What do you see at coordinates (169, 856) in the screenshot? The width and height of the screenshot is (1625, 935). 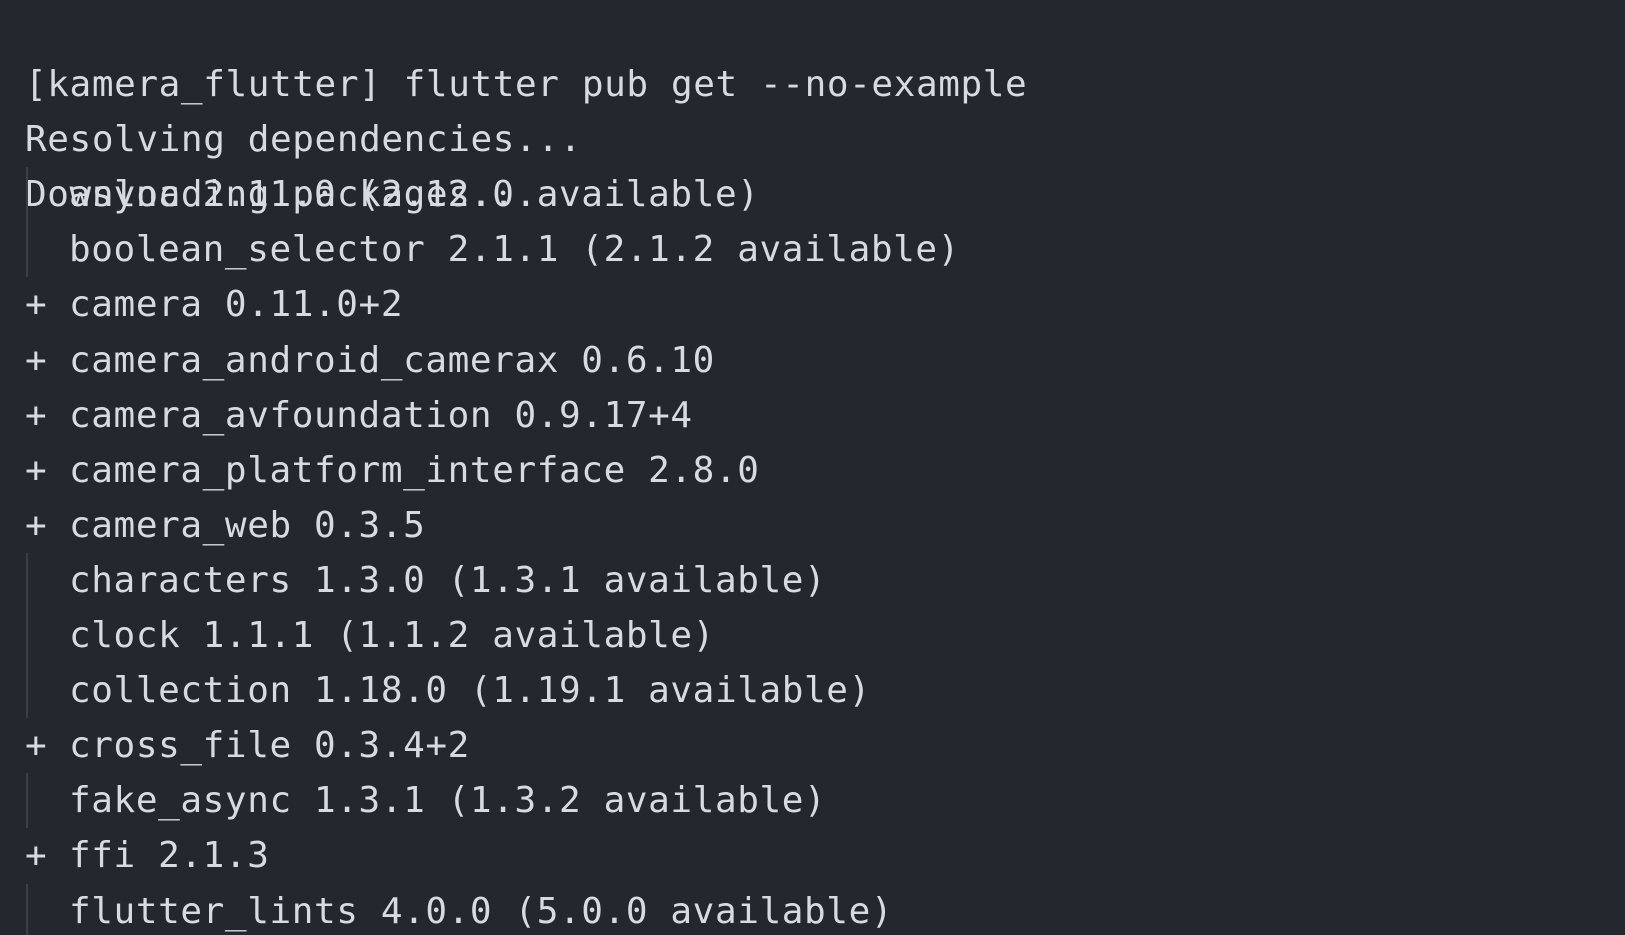 I see `package-text: ffi 2.1.3` at bounding box center [169, 856].